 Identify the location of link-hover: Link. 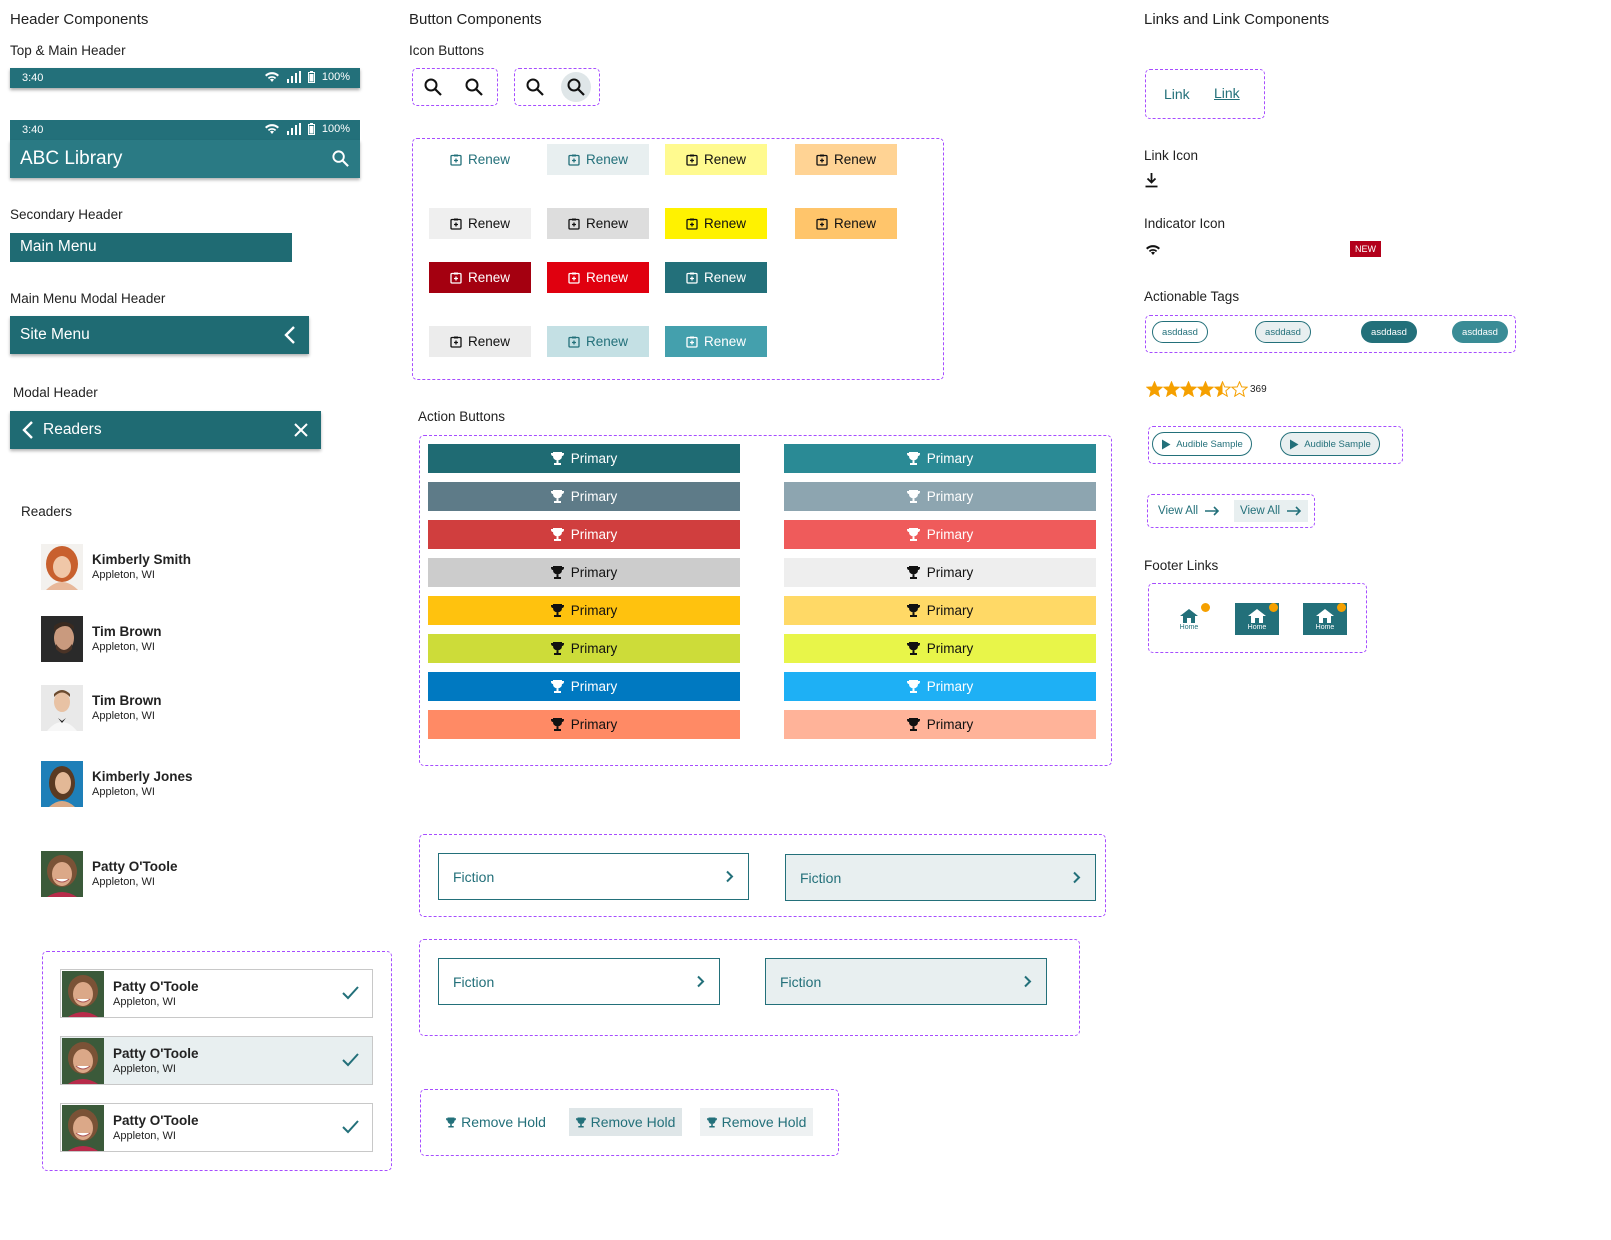
(1227, 93).